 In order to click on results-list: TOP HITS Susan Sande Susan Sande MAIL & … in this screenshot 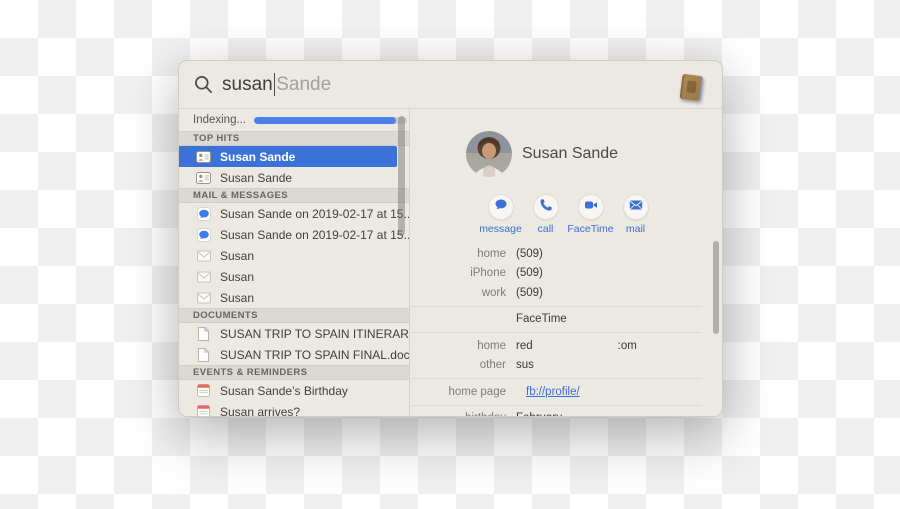, I will do `click(294, 273)`.